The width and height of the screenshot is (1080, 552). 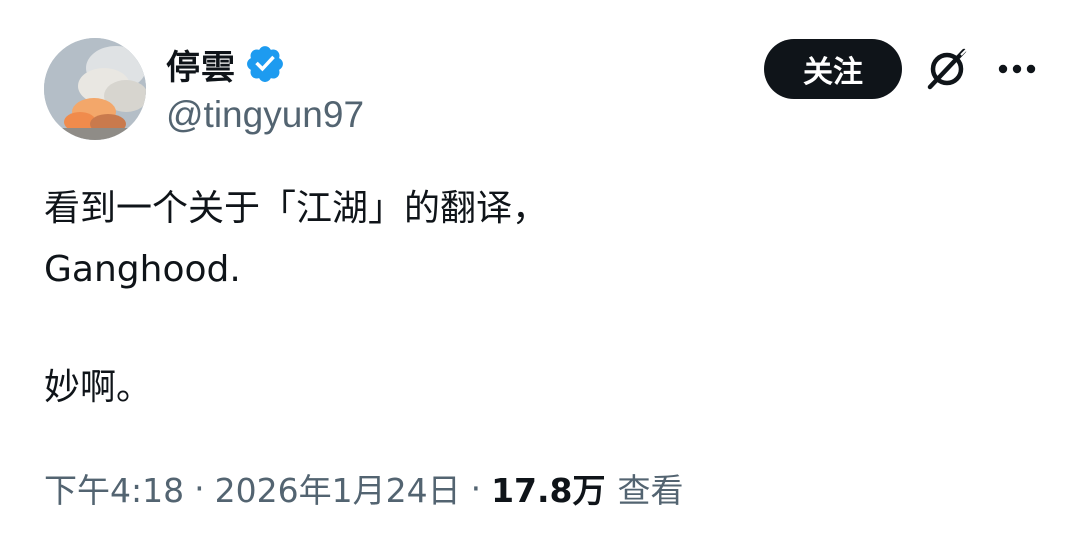 I want to click on tweet-line: Ganghood., so click(x=142, y=269).